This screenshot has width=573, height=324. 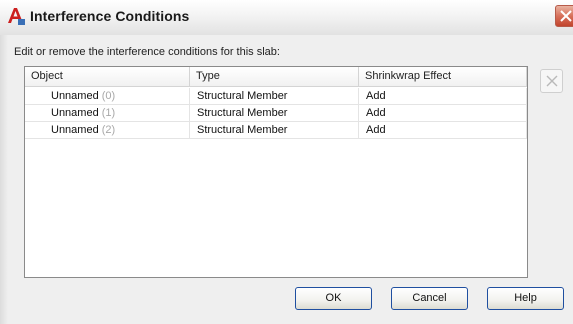 I want to click on table-row: Unnamed (0) Structural Member Add, so click(x=276, y=96).